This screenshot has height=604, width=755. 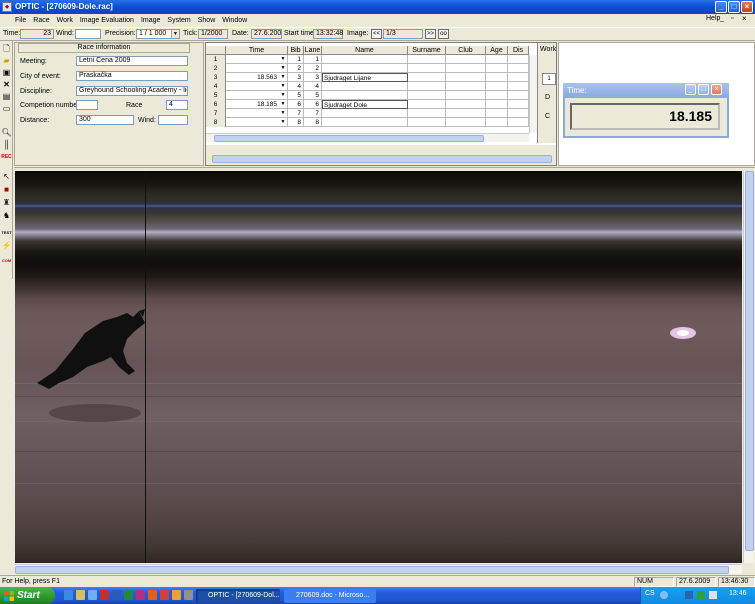 What do you see at coordinates (313, 50) in the screenshot?
I see `column-lane: Lane` at bounding box center [313, 50].